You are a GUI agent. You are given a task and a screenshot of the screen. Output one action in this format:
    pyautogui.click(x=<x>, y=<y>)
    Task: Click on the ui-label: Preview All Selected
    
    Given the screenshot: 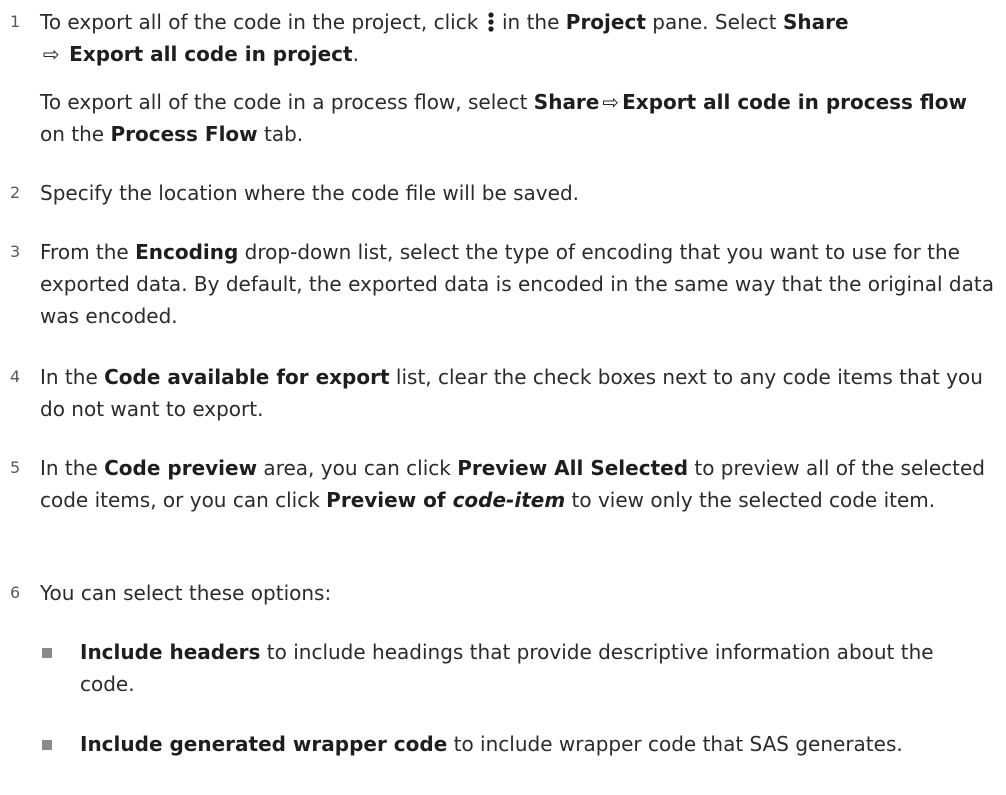 What is the action you would take?
    pyautogui.click(x=573, y=468)
    